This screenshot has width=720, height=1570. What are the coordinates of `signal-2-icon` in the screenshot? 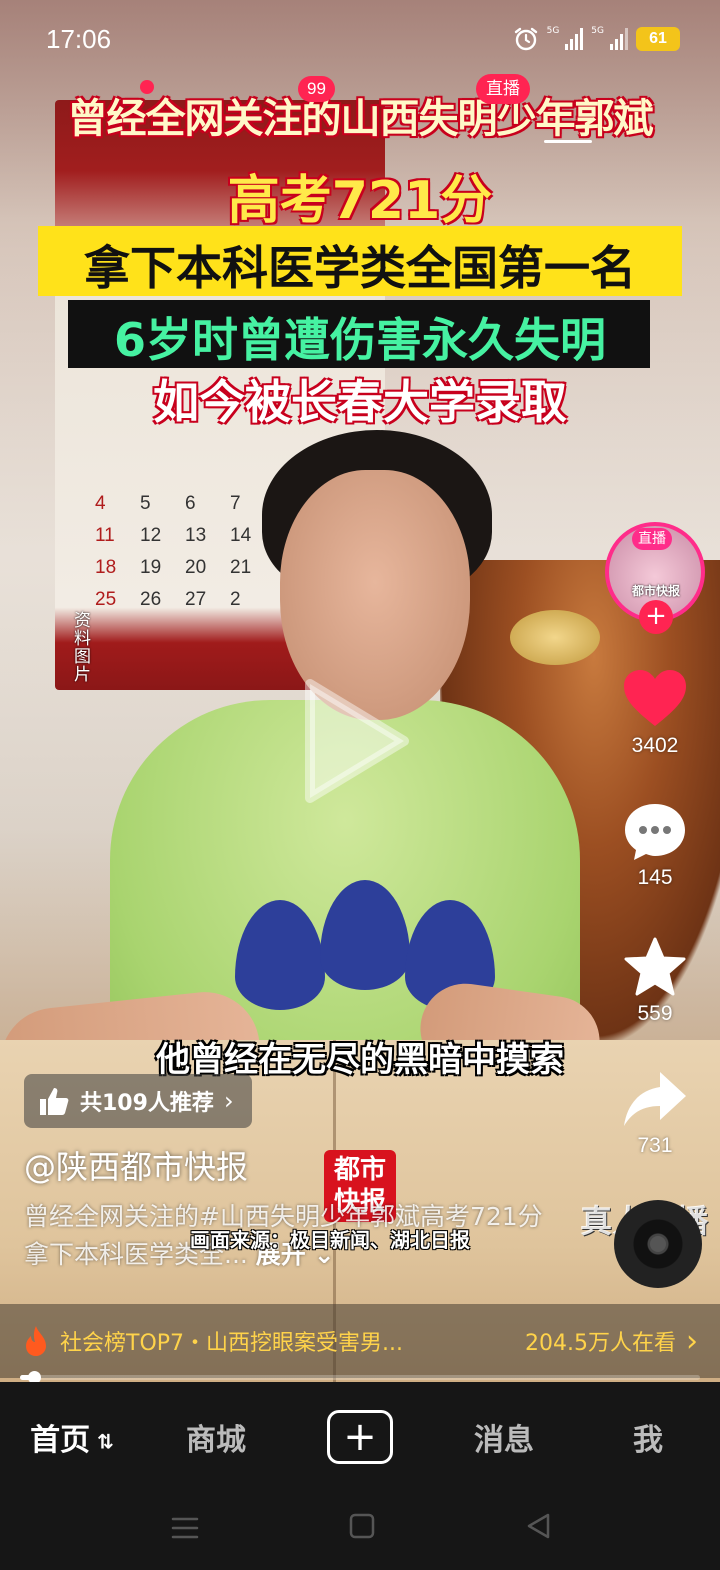 It's located at (619, 39).